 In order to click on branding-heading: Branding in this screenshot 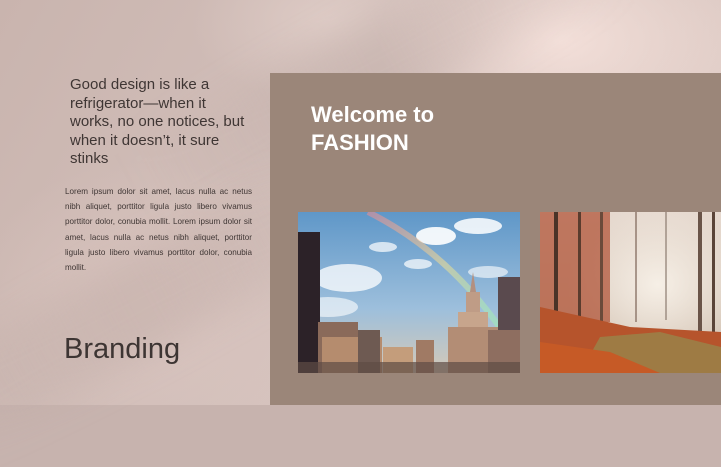, I will do `click(122, 349)`.